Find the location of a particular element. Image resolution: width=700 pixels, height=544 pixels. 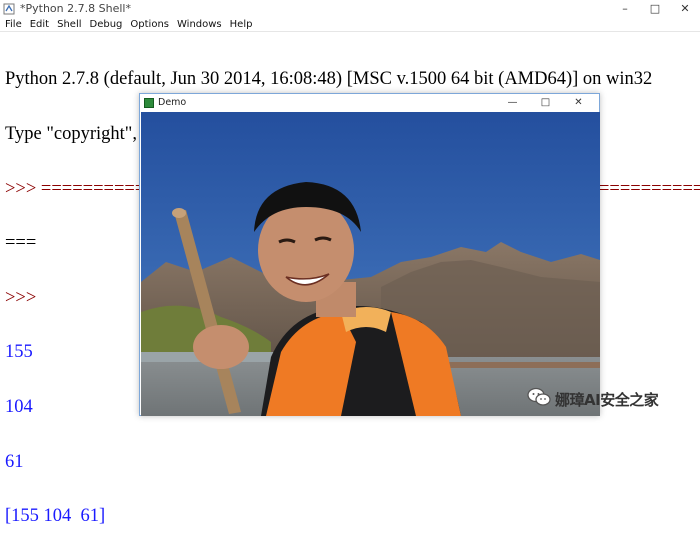

menu-file: File is located at coordinates (13, 24).